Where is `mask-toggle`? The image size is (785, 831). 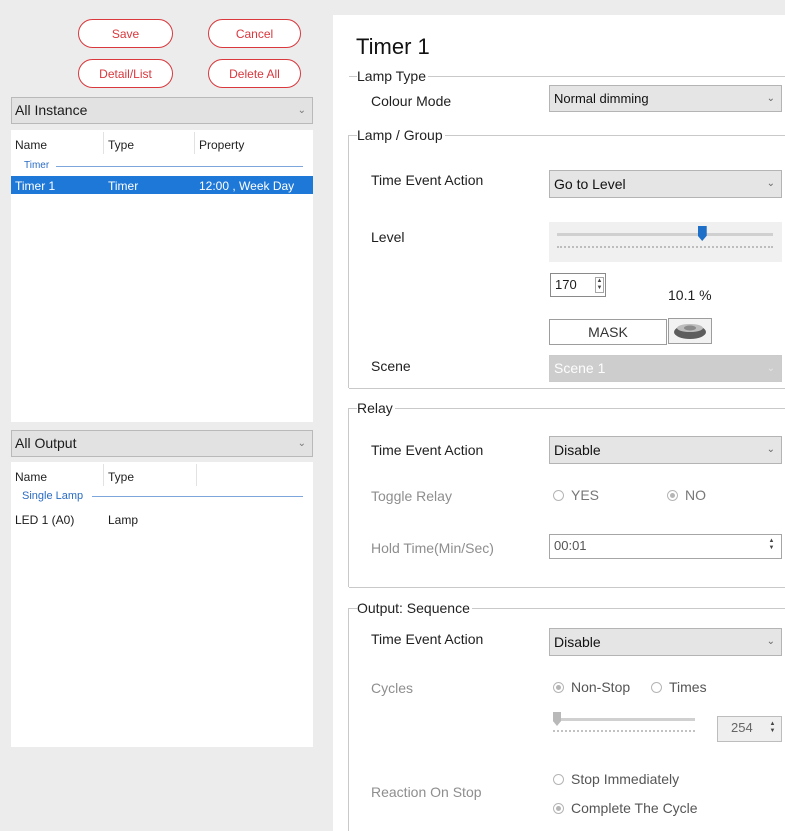 mask-toggle is located at coordinates (690, 331).